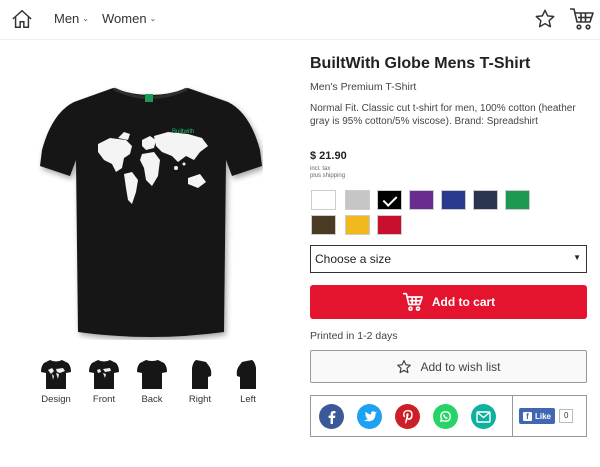  I want to click on size-select-value: Choose a size, so click(353, 259).